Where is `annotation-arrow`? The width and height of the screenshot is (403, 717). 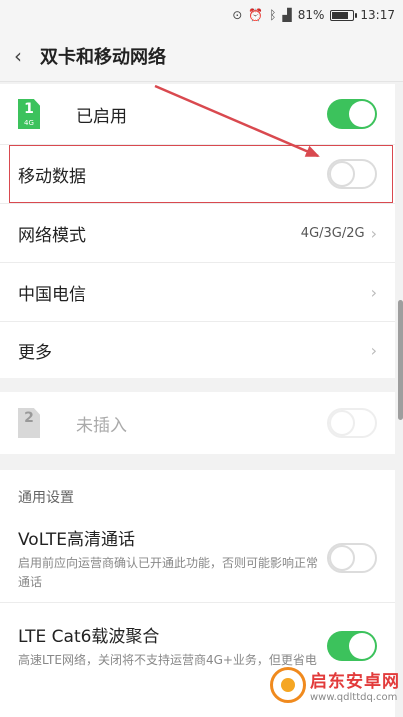
annotation-arrow is located at coordinates (237, 121).